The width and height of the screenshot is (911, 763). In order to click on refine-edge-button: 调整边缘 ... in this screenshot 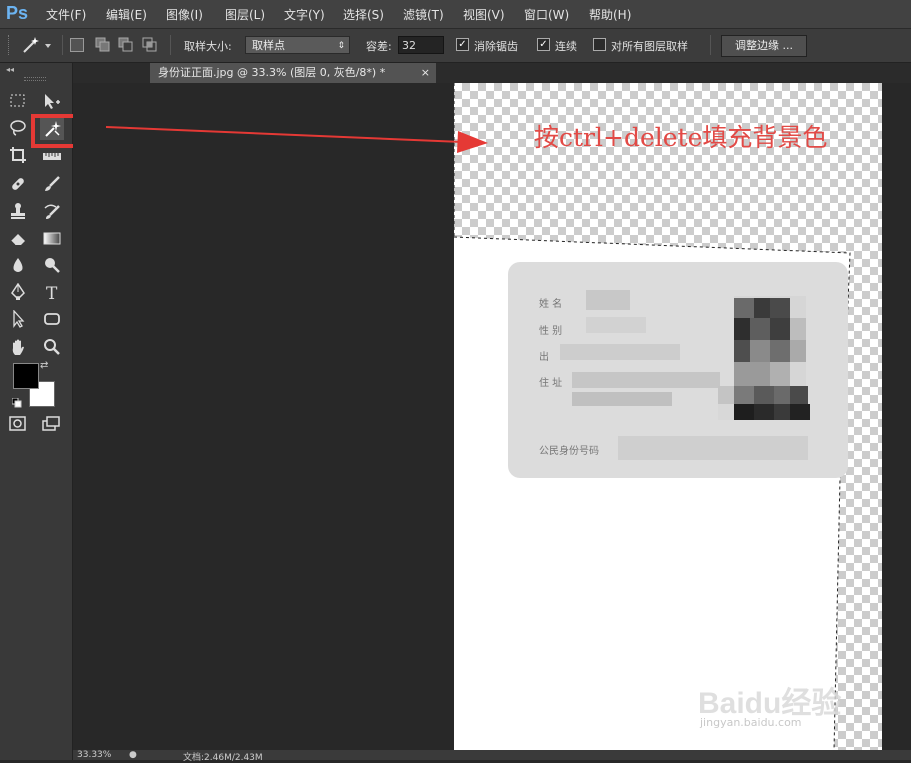, I will do `click(764, 46)`.